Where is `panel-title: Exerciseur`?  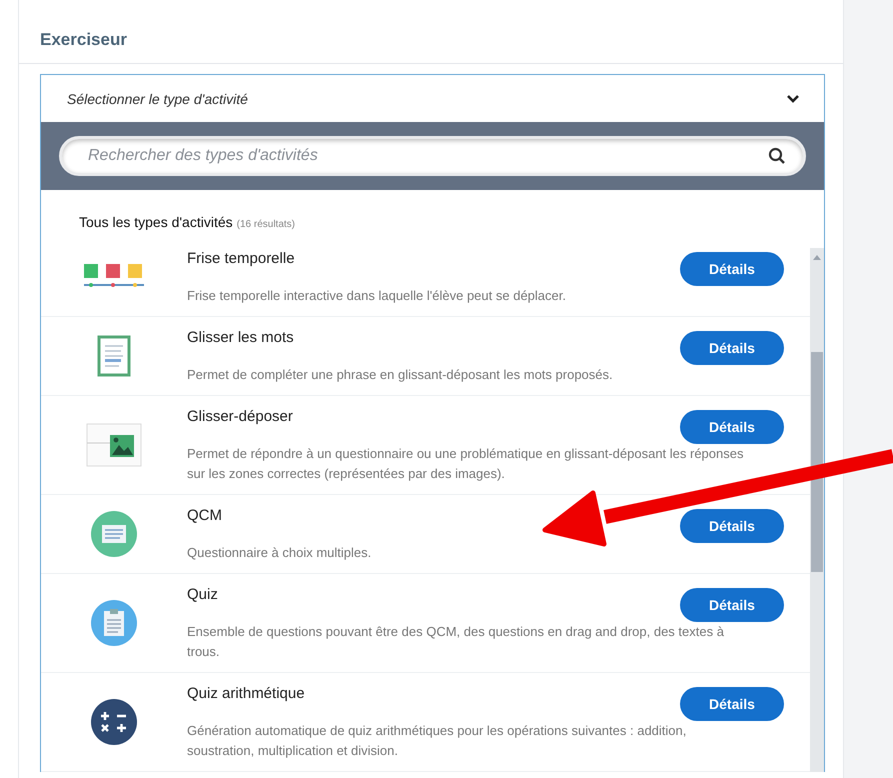 panel-title: Exerciseur is located at coordinates (431, 47).